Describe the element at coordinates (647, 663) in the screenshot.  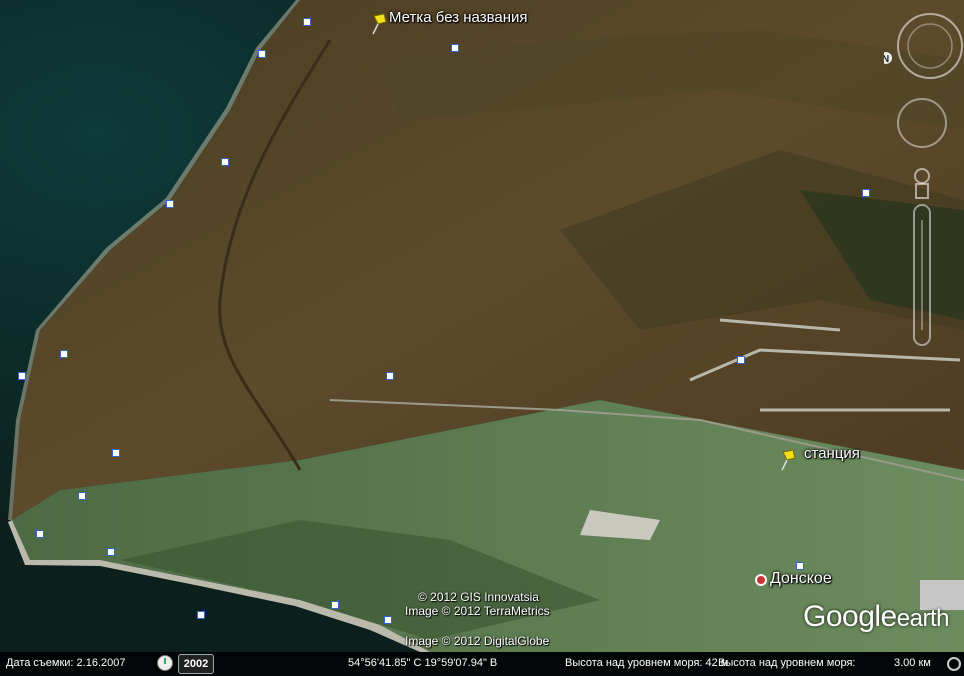
I see `elevation-readout: Высота над уровнем моря: 42 м` at that location.